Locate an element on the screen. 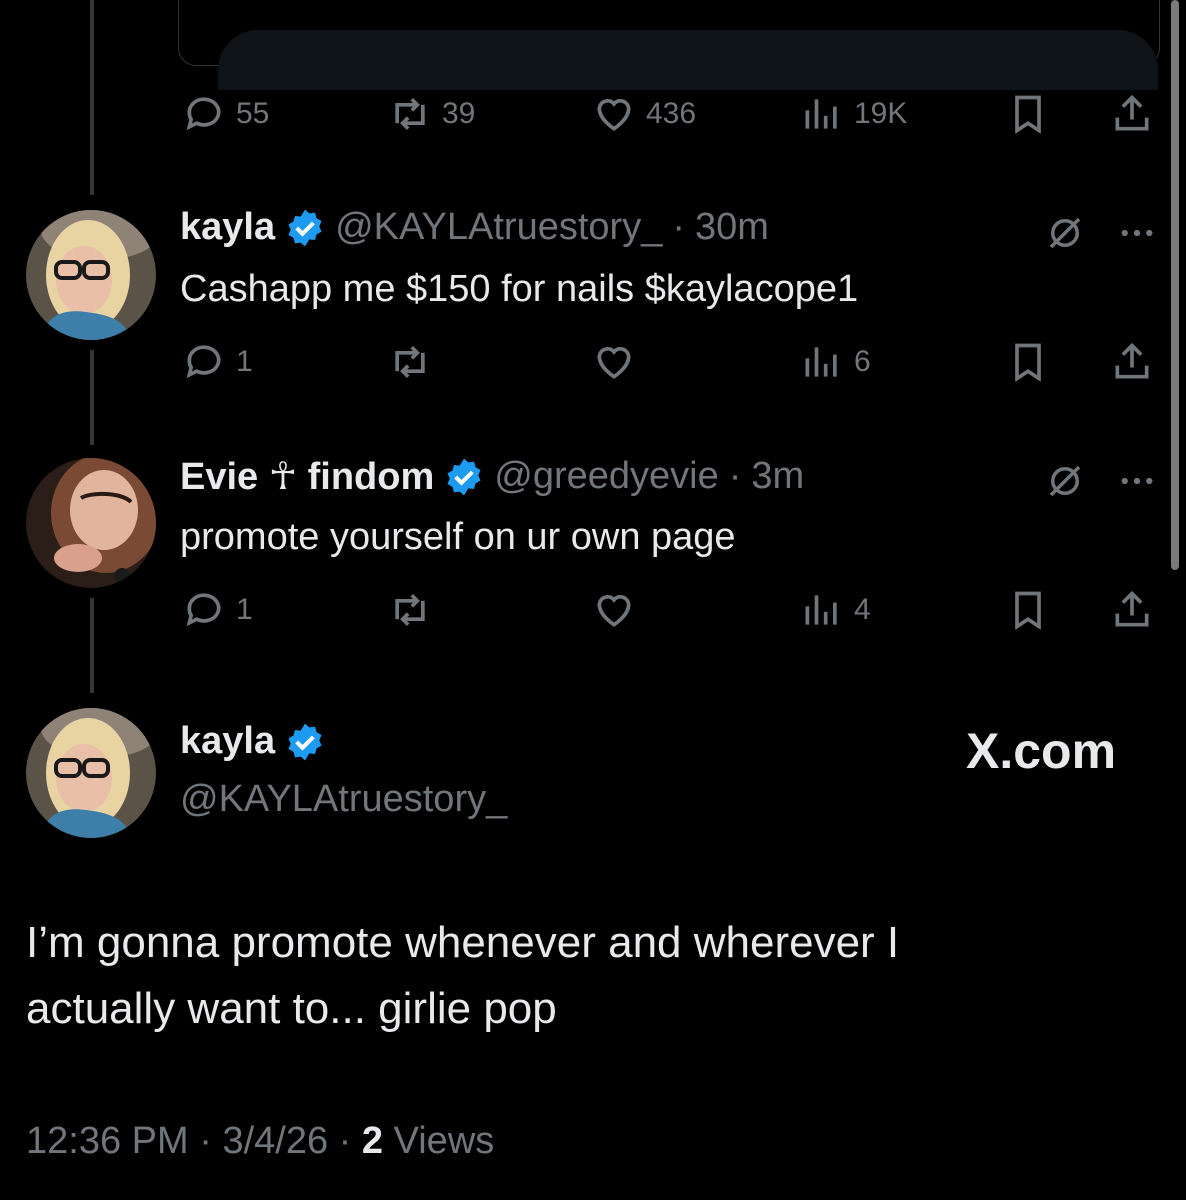 Image resolution: width=1186 pixels, height=1200 pixels. reply2-header: Evie ☥ findom @greedyevie · 3m is located at coordinates (492, 476).